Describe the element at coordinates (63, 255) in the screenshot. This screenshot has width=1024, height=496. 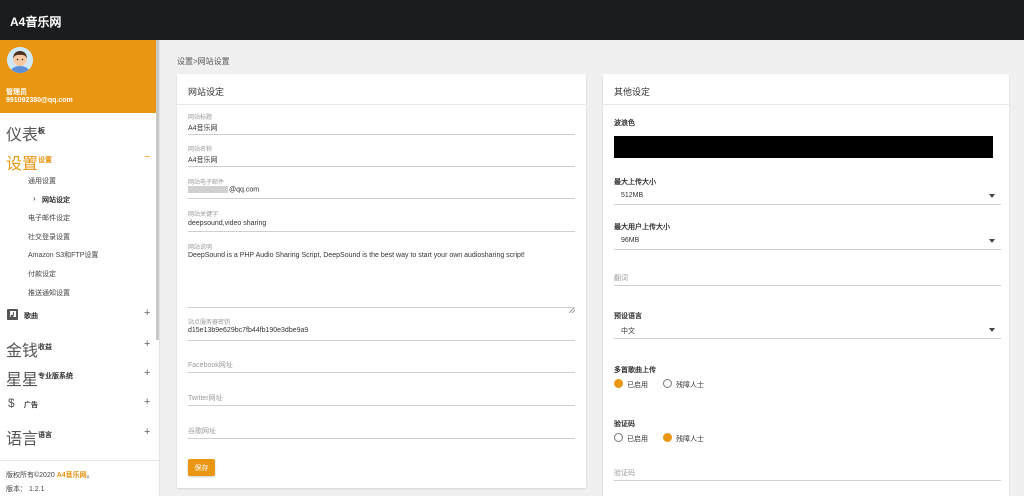
I see `sidebar-subitem-s3: Amazon S3和FTP设置` at that location.